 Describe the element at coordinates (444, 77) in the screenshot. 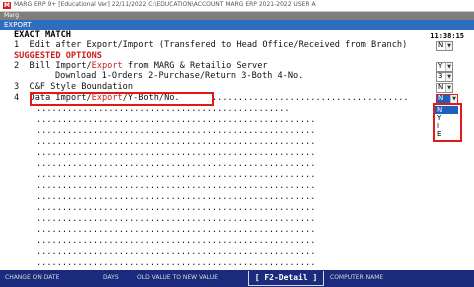

I see `option-2-sub-select: 3 ▼` at that location.